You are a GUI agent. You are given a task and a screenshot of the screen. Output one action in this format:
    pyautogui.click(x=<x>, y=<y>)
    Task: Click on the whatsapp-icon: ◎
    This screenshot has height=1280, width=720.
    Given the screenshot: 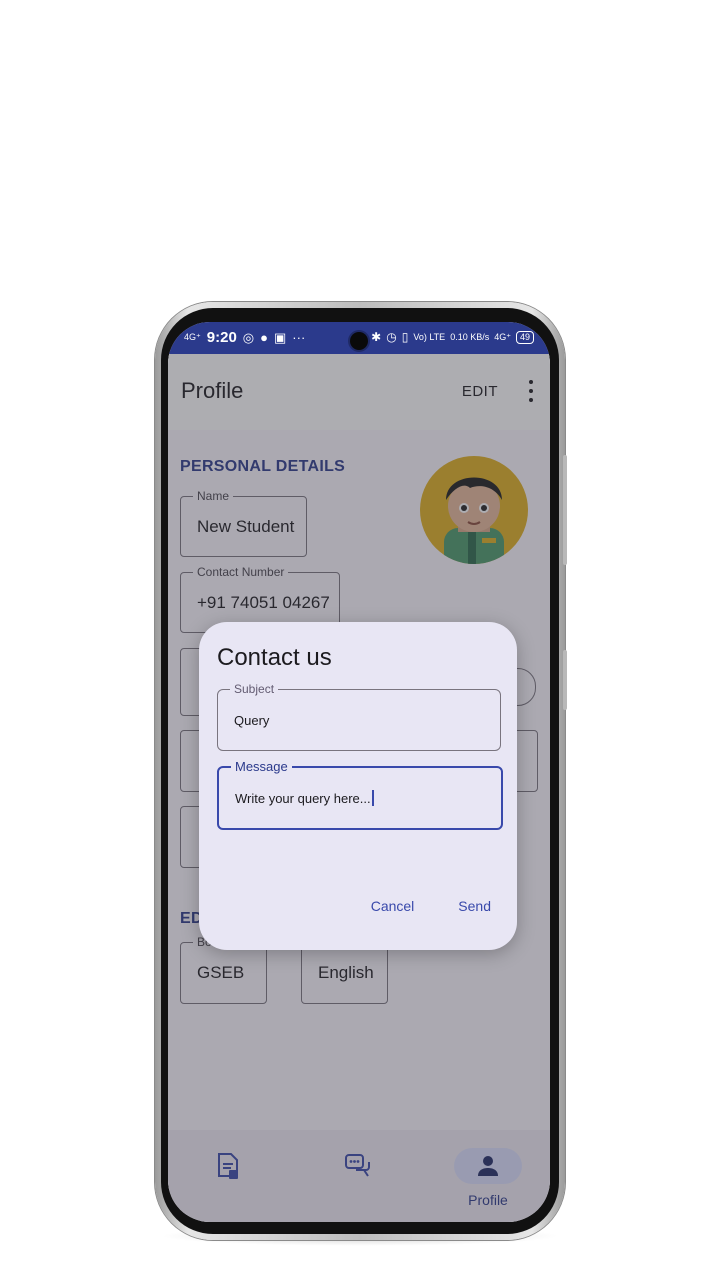 What is the action you would take?
    pyautogui.click(x=248, y=337)
    